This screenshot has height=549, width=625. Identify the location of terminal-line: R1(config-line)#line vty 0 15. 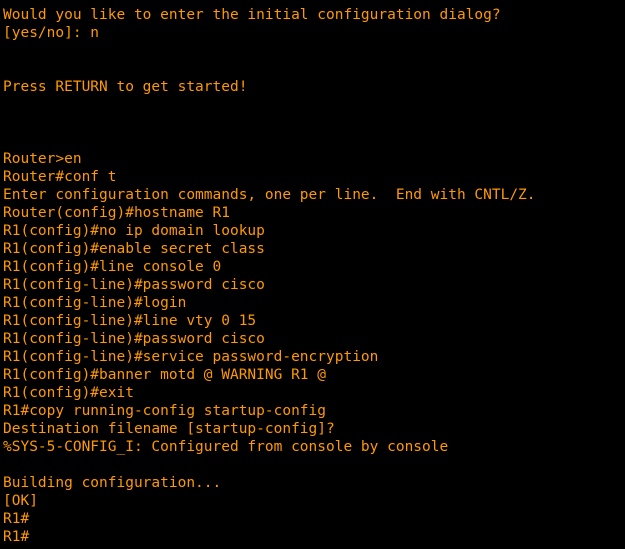
(130, 321).